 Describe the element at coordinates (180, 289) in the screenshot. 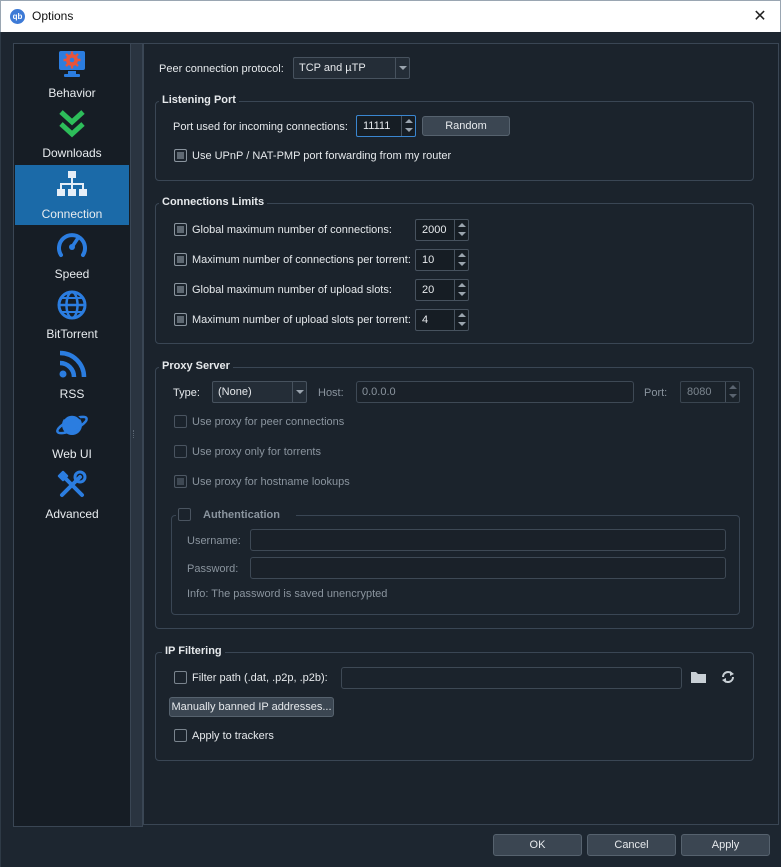

I see `global-max-upload-slots-checkbox` at that location.